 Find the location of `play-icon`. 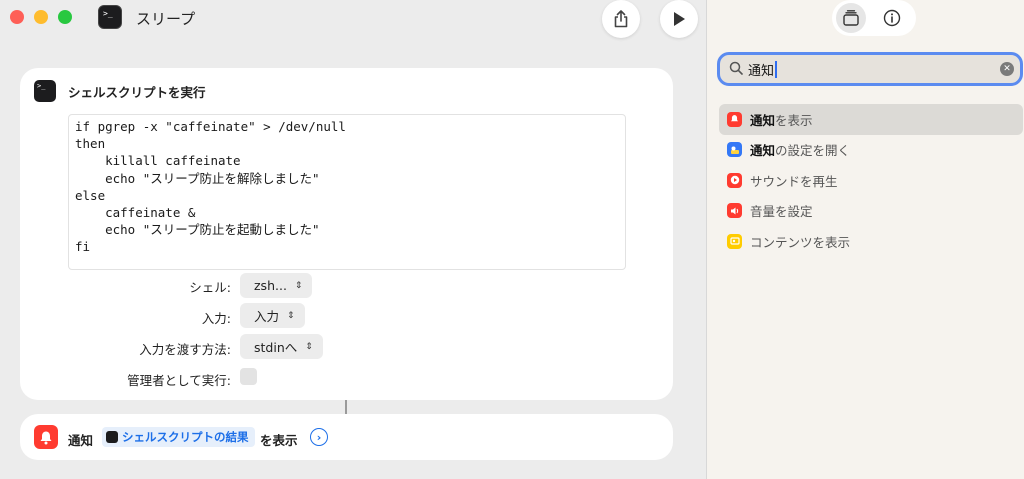

play-icon is located at coordinates (679, 19).